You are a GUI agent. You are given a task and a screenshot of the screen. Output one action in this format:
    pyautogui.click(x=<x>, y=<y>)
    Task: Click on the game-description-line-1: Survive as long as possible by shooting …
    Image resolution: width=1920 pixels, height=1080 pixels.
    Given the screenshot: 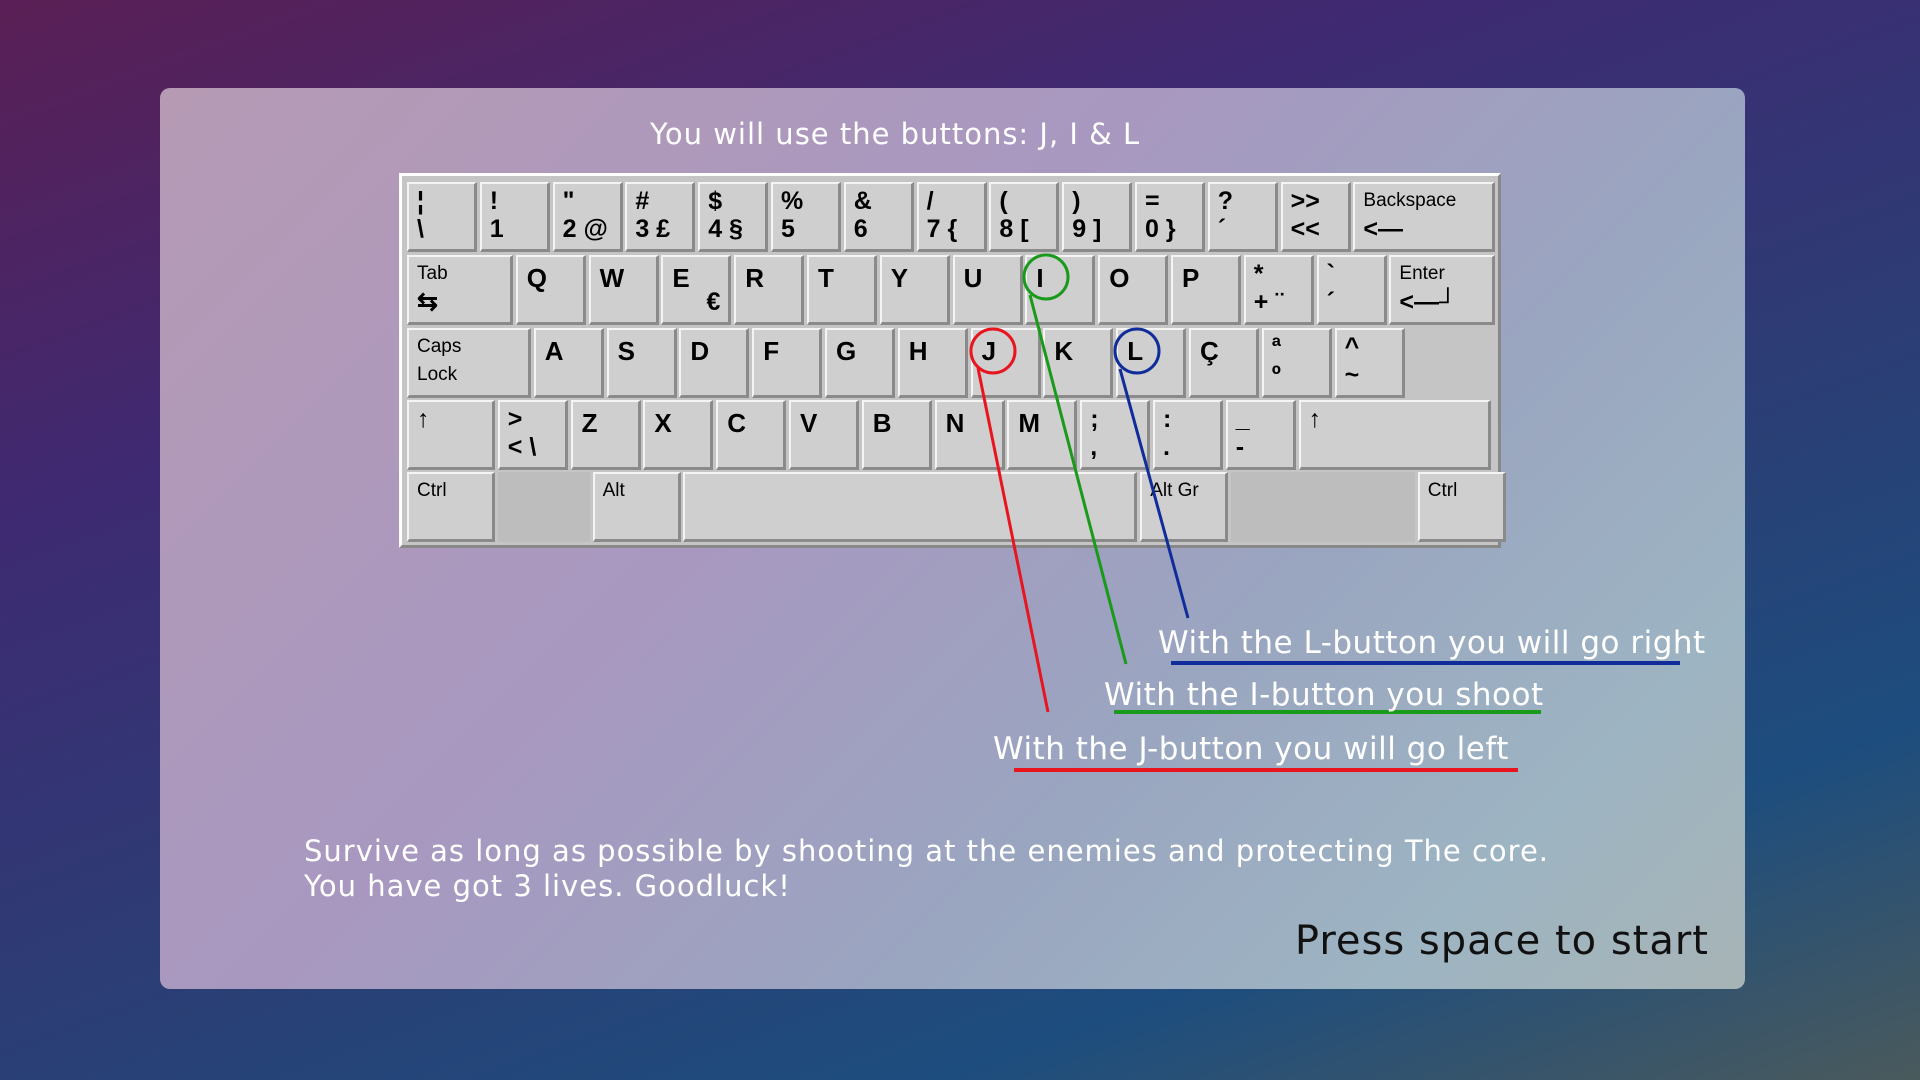 What is the action you would take?
    pyautogui.click(x=927, y=851)
    